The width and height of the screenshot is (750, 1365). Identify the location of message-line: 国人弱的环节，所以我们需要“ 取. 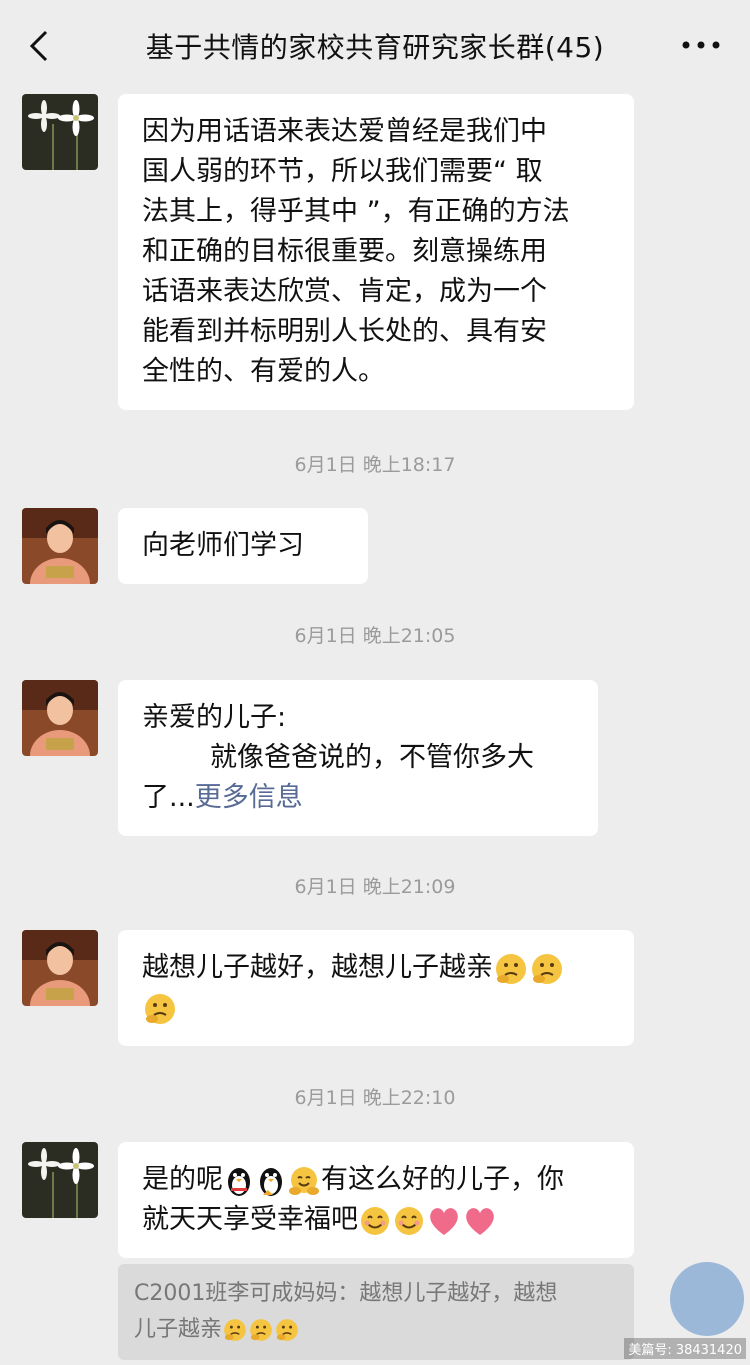
(342, 171).